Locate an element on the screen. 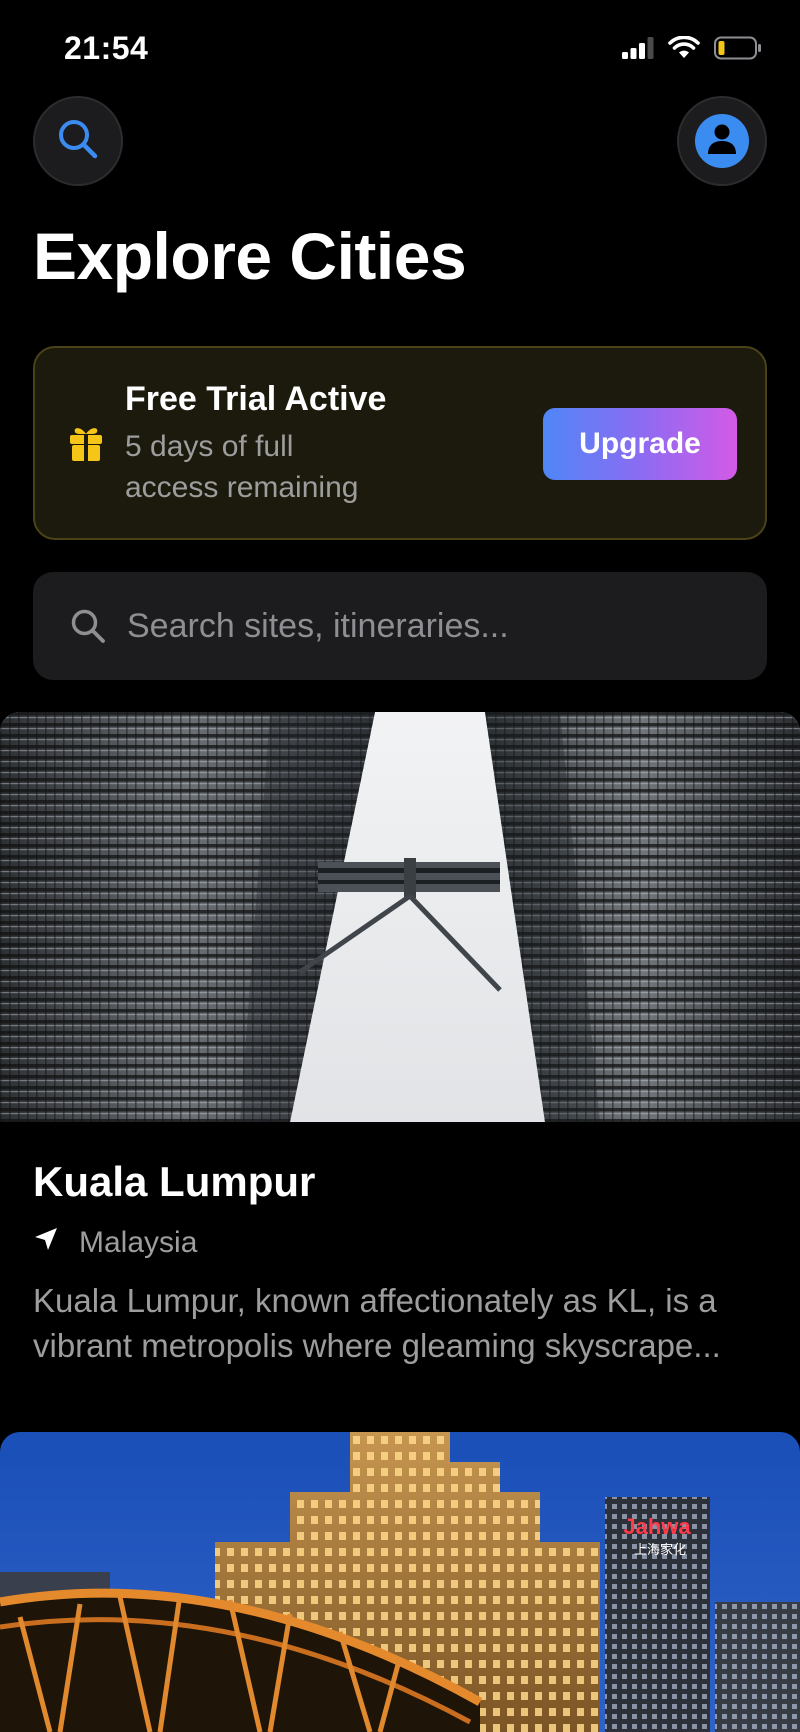  wifi-icon is located at coordinates (684, 50).